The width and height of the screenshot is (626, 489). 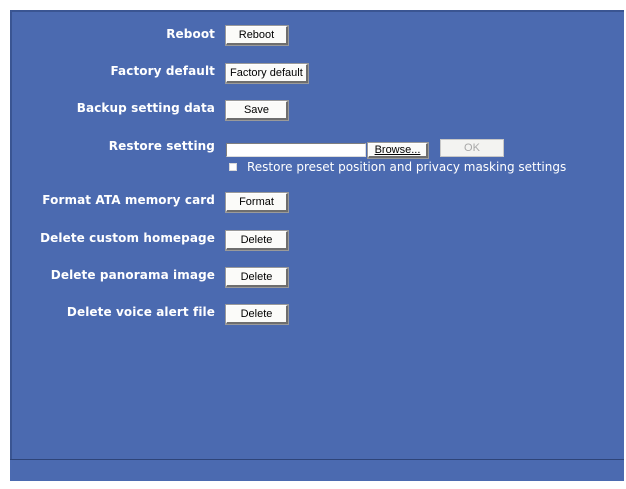 I want to click on status-bar, so click(x=317, y=470).